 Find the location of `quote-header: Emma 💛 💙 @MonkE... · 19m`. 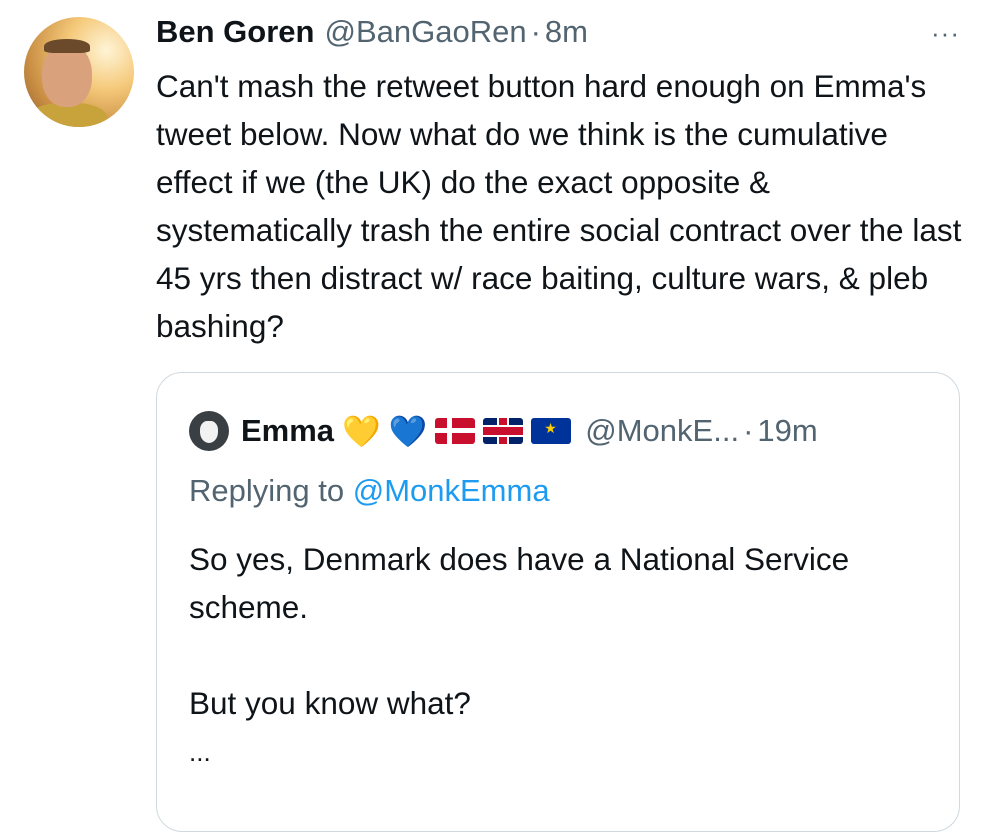

quote-header: Emma 💛 💙 @MonkE... · 19m is located at coordinates (503, 431).